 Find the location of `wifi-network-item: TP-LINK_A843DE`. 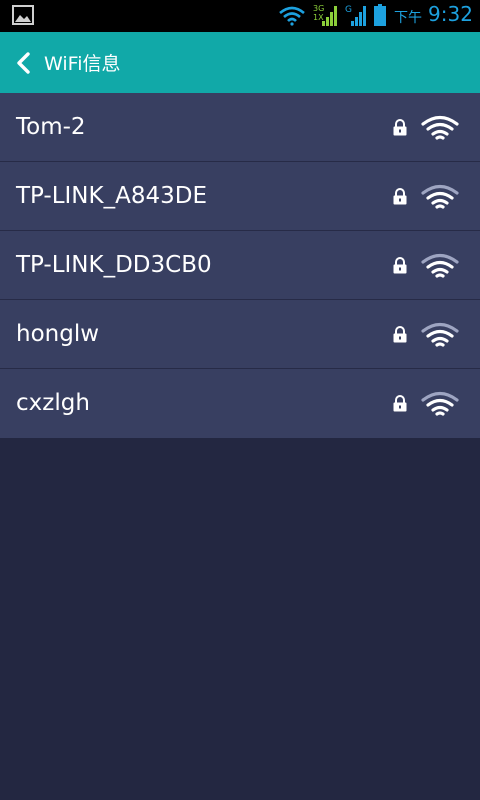

wifi-network-item: TP-LINK_A843DE is located at coordinates (240, 196).